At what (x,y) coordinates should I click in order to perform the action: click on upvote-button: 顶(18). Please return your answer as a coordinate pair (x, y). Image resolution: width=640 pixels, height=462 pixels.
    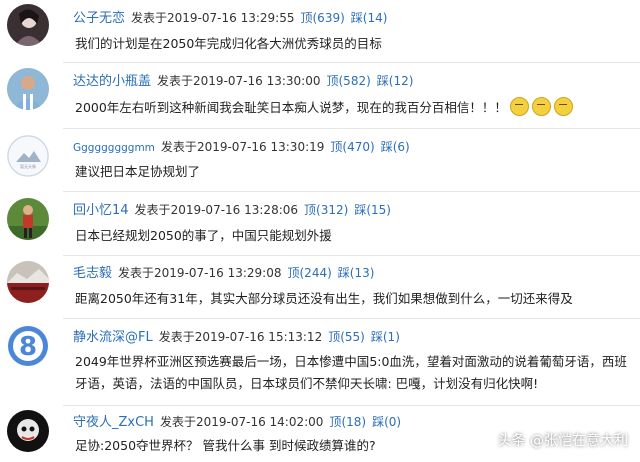
    Looking at the image, I should click on (347, 422).